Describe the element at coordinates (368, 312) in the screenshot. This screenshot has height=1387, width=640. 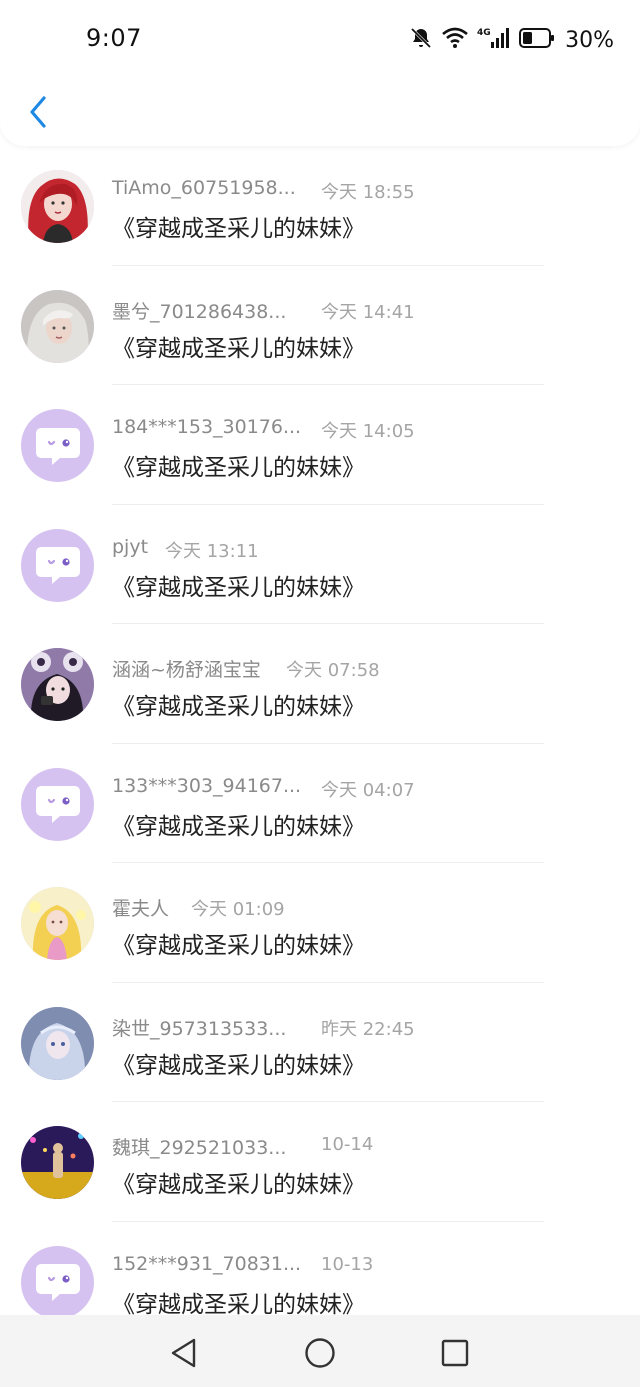
I see `timestamp: 今天 14:41` at that location.